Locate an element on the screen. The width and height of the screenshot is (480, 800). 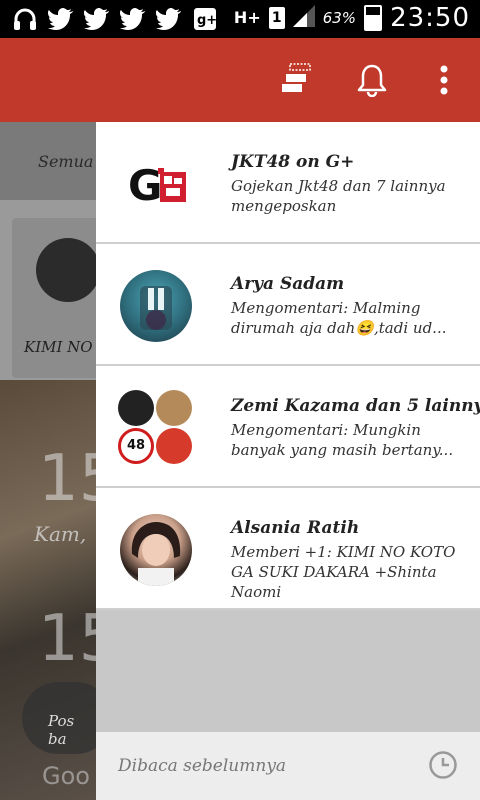
notification-body: Gojekan Jkt48 dan 7 lainnya mengeposkan is located at coordinates (338, 196).